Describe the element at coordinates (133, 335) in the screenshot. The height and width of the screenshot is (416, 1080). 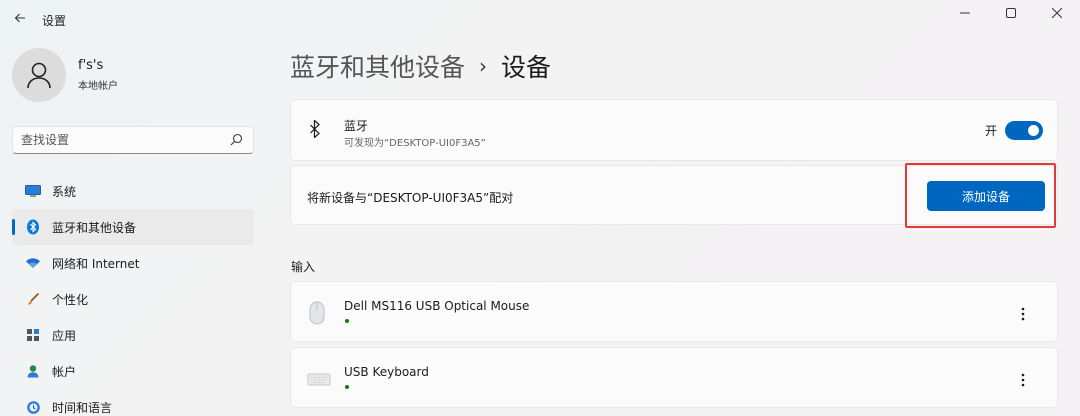
I see `sidebar-item-apps: 应用` at that location.